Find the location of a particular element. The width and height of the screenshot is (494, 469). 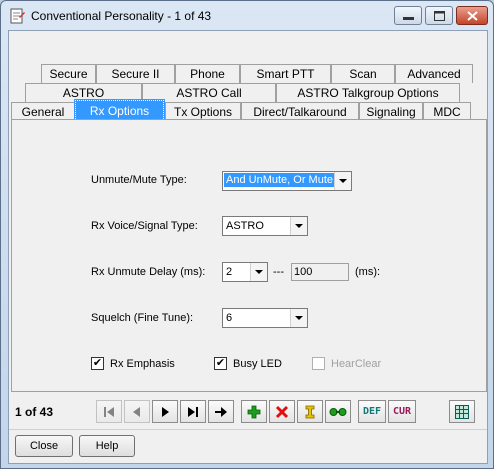

tab-label: Secure II is located at coordinates (135, 74).